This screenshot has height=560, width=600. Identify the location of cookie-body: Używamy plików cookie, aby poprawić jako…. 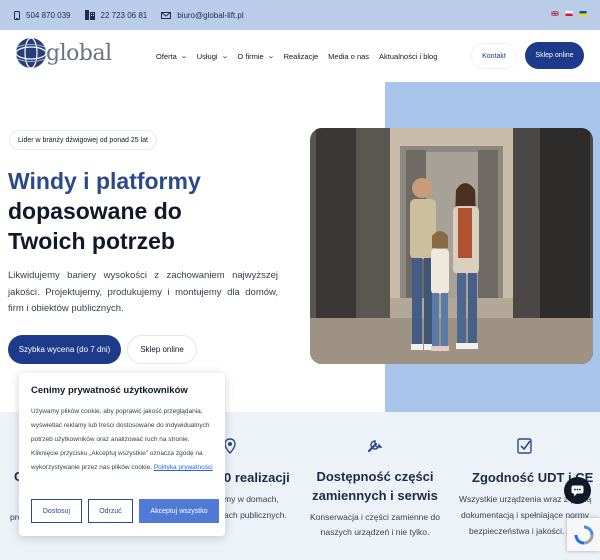
(120, 439).